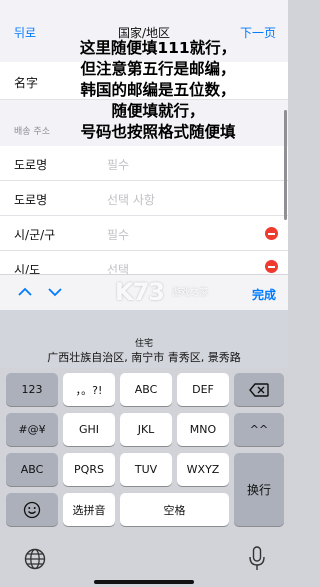  I want to click on return-key: 换行, so click(259, 489).